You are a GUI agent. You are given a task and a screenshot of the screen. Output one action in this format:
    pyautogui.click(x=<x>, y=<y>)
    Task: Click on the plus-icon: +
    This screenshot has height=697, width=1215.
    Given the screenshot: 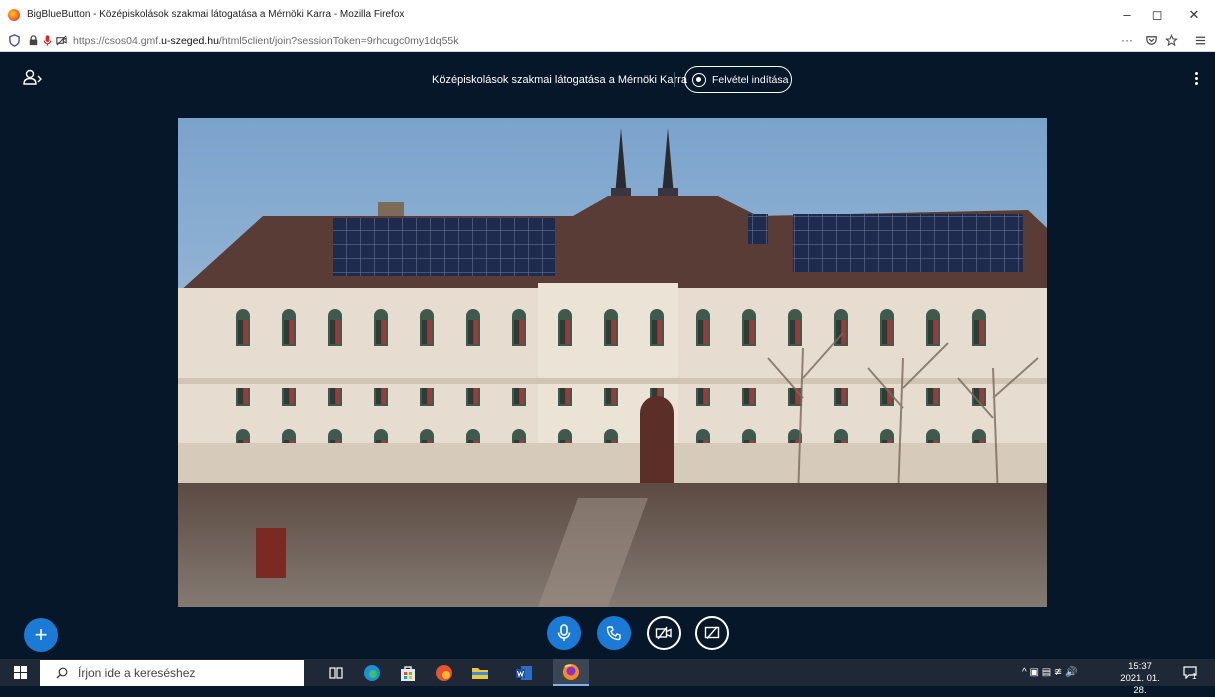 What is the action you would take?
    pyautogui.click(x=41, y=634)
    